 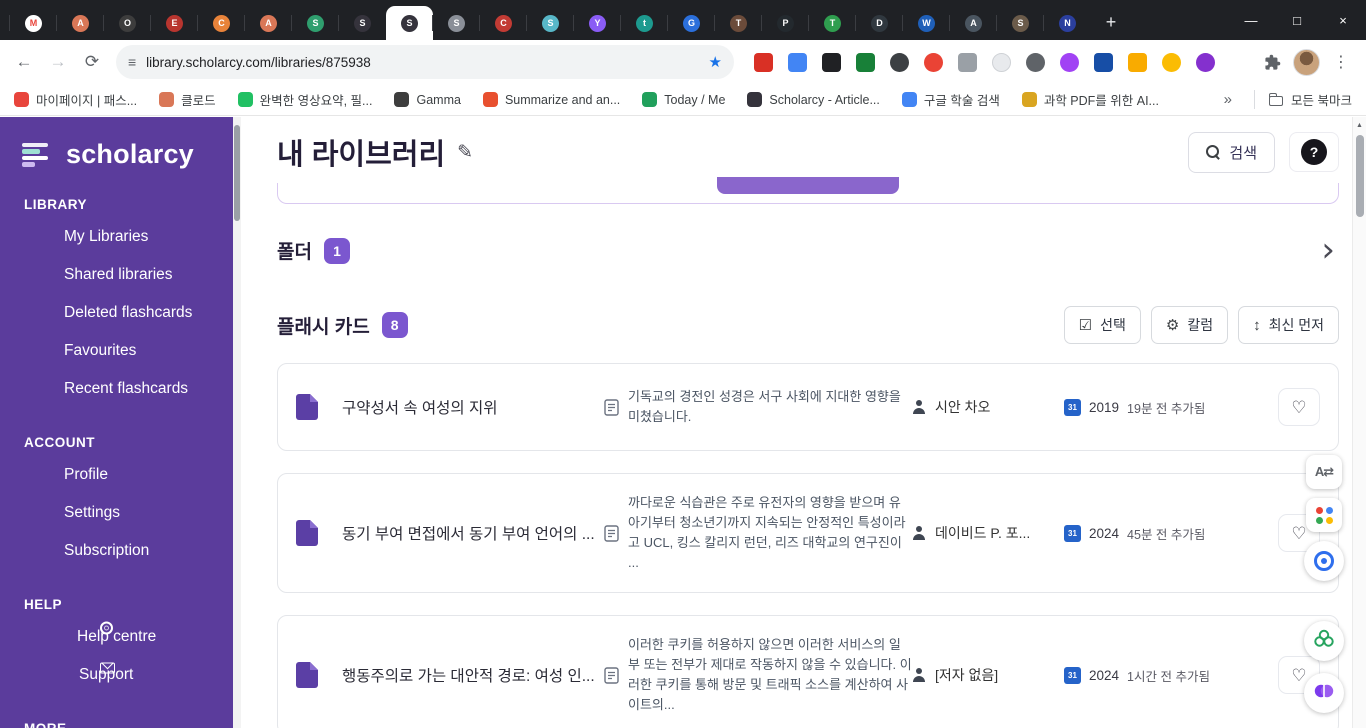 I want to click on page-scrollbar-thumb, so click(x=1360, y=176).